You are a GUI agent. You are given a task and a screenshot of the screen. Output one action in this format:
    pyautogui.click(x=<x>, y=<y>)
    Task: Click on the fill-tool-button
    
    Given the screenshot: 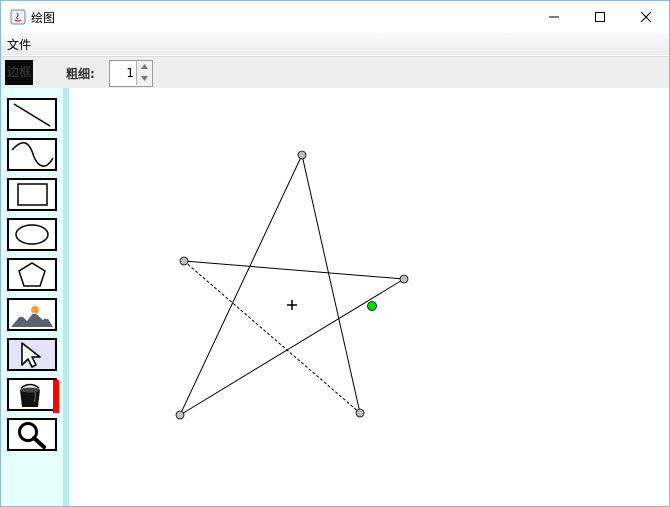 What is the action you would take?
    pyautogui.click(x=33, y=395)
    